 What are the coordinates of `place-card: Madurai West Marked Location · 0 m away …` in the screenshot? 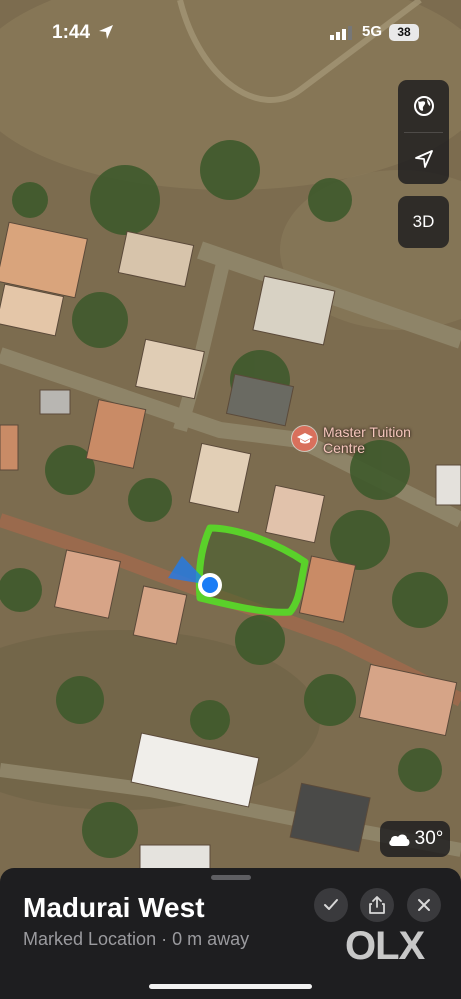 It's located at (230, 933).